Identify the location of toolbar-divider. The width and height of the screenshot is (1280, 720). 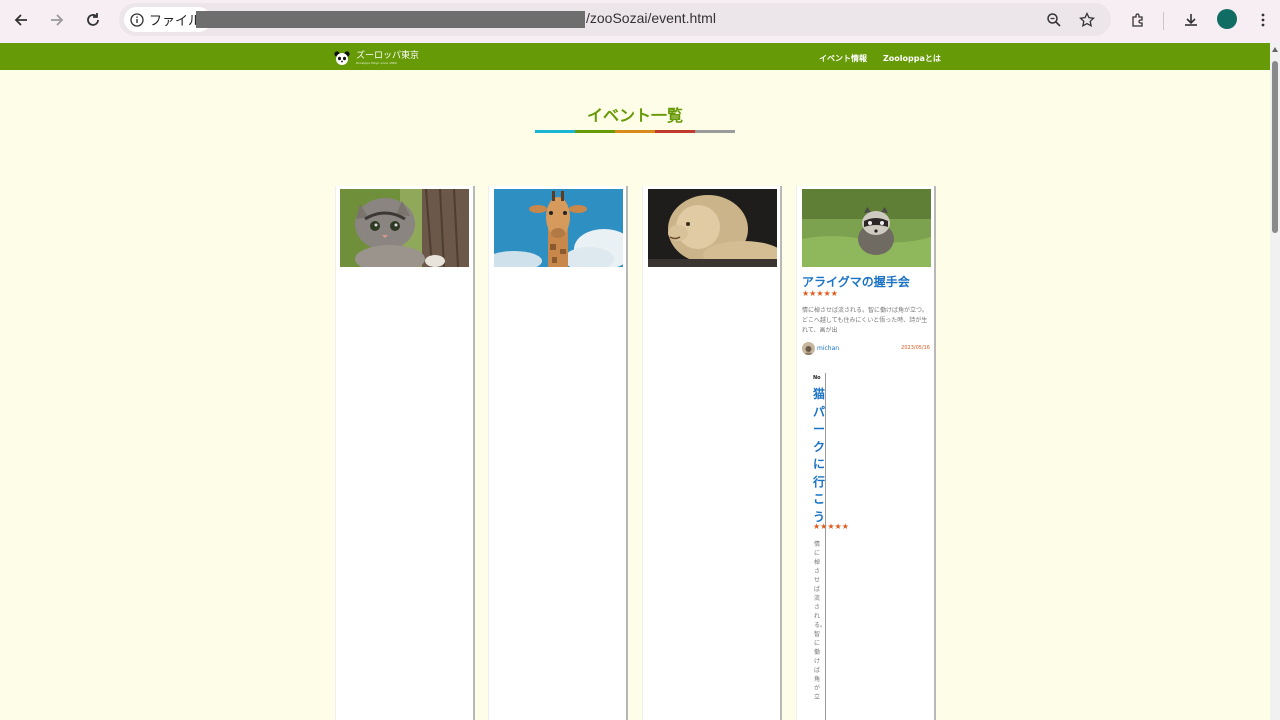
(1163, 21).